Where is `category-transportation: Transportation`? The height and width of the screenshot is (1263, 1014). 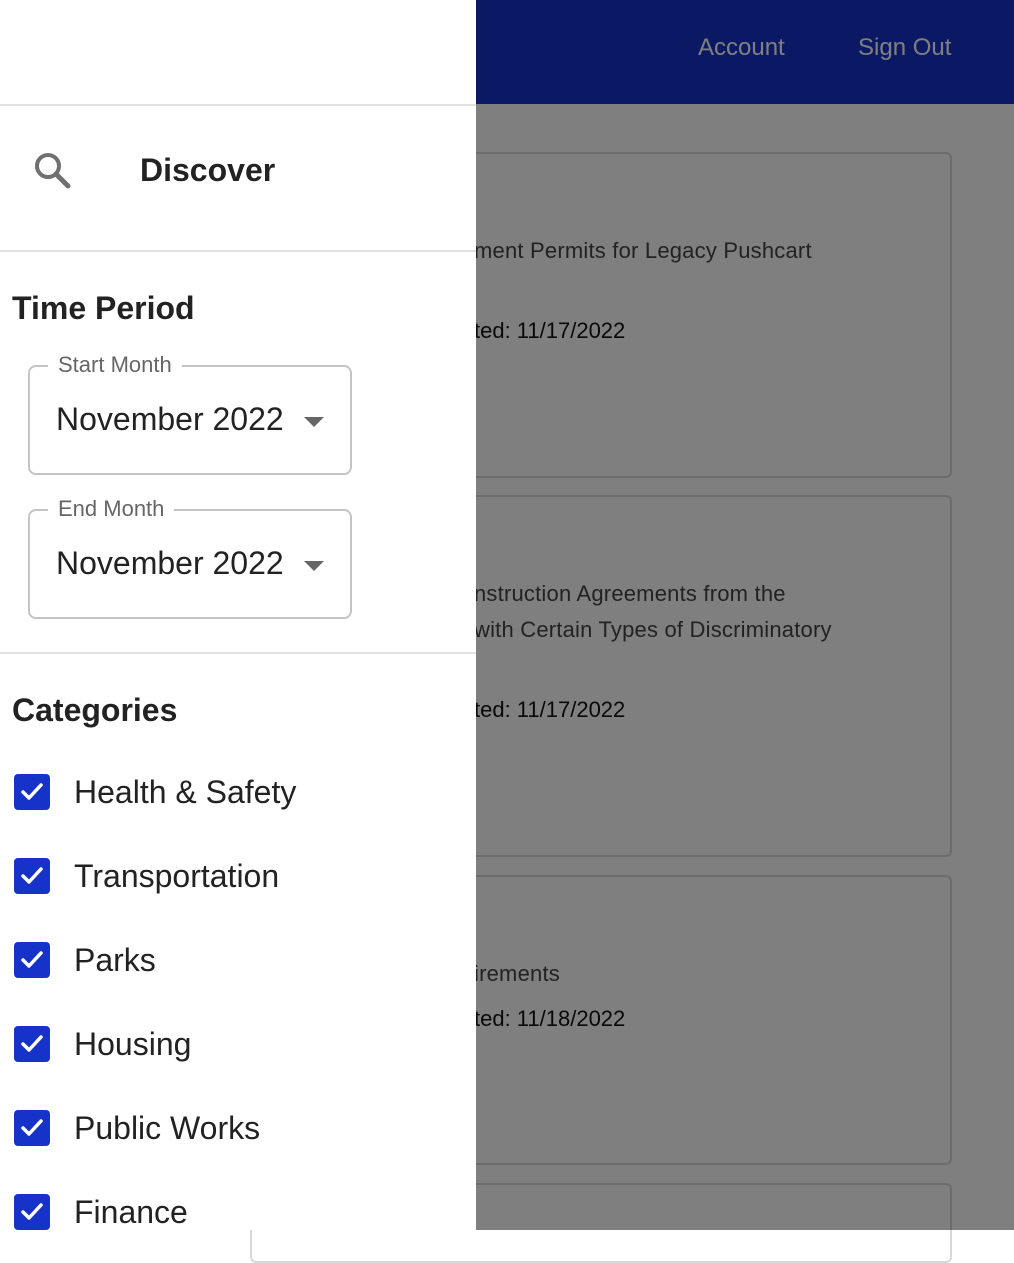
category-transportation: Transportation is located at coordinates (237, 876).